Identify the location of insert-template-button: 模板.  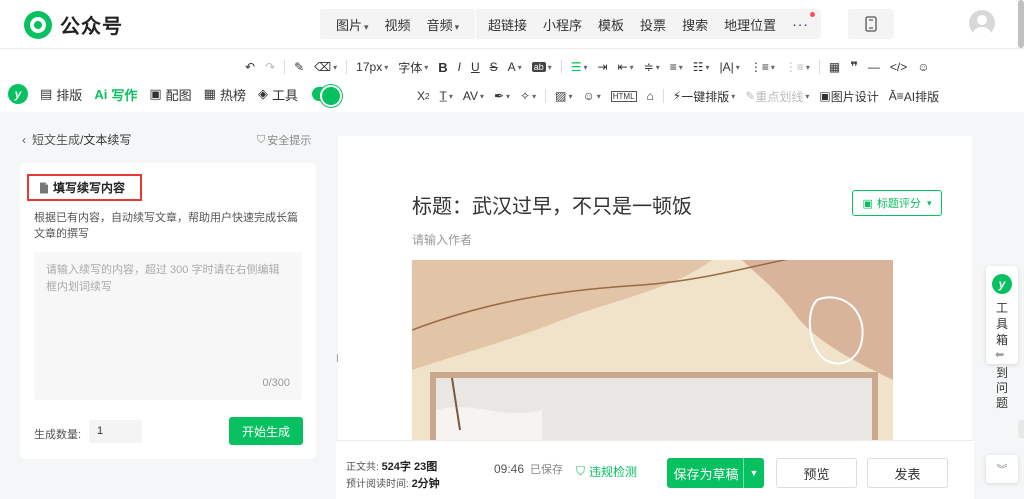
(611, 24).